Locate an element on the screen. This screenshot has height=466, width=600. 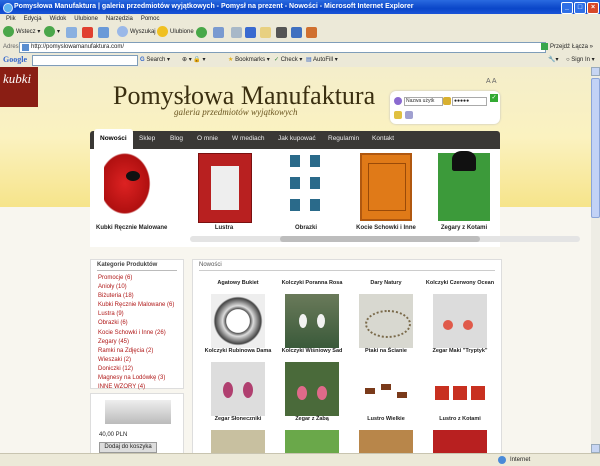
menu-help: Pomoc is located at coordinates (150, 19).